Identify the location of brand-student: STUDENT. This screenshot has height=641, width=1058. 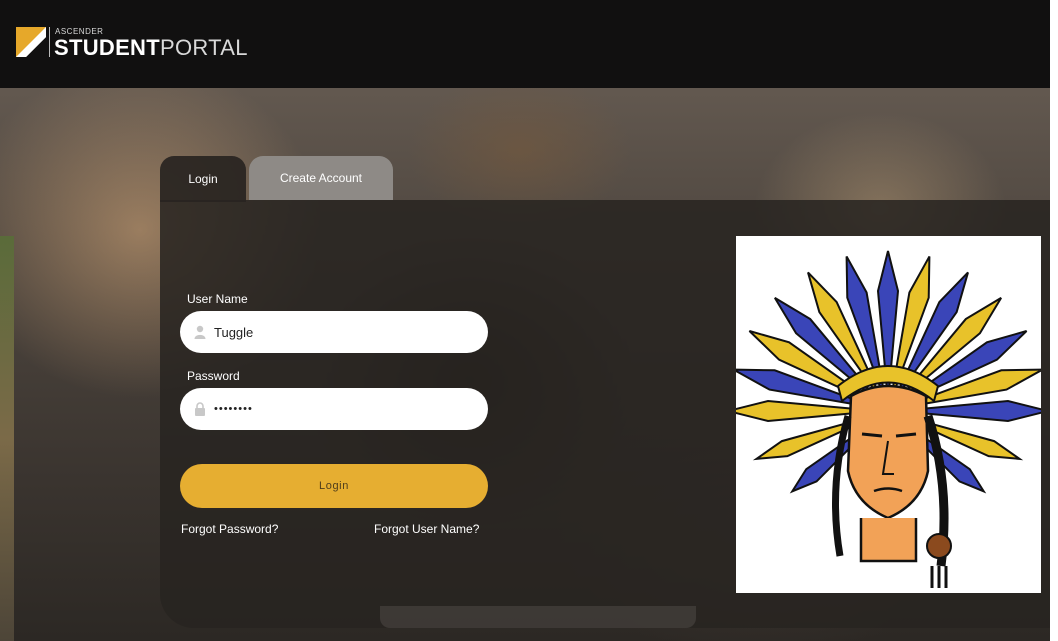
(107, 47).